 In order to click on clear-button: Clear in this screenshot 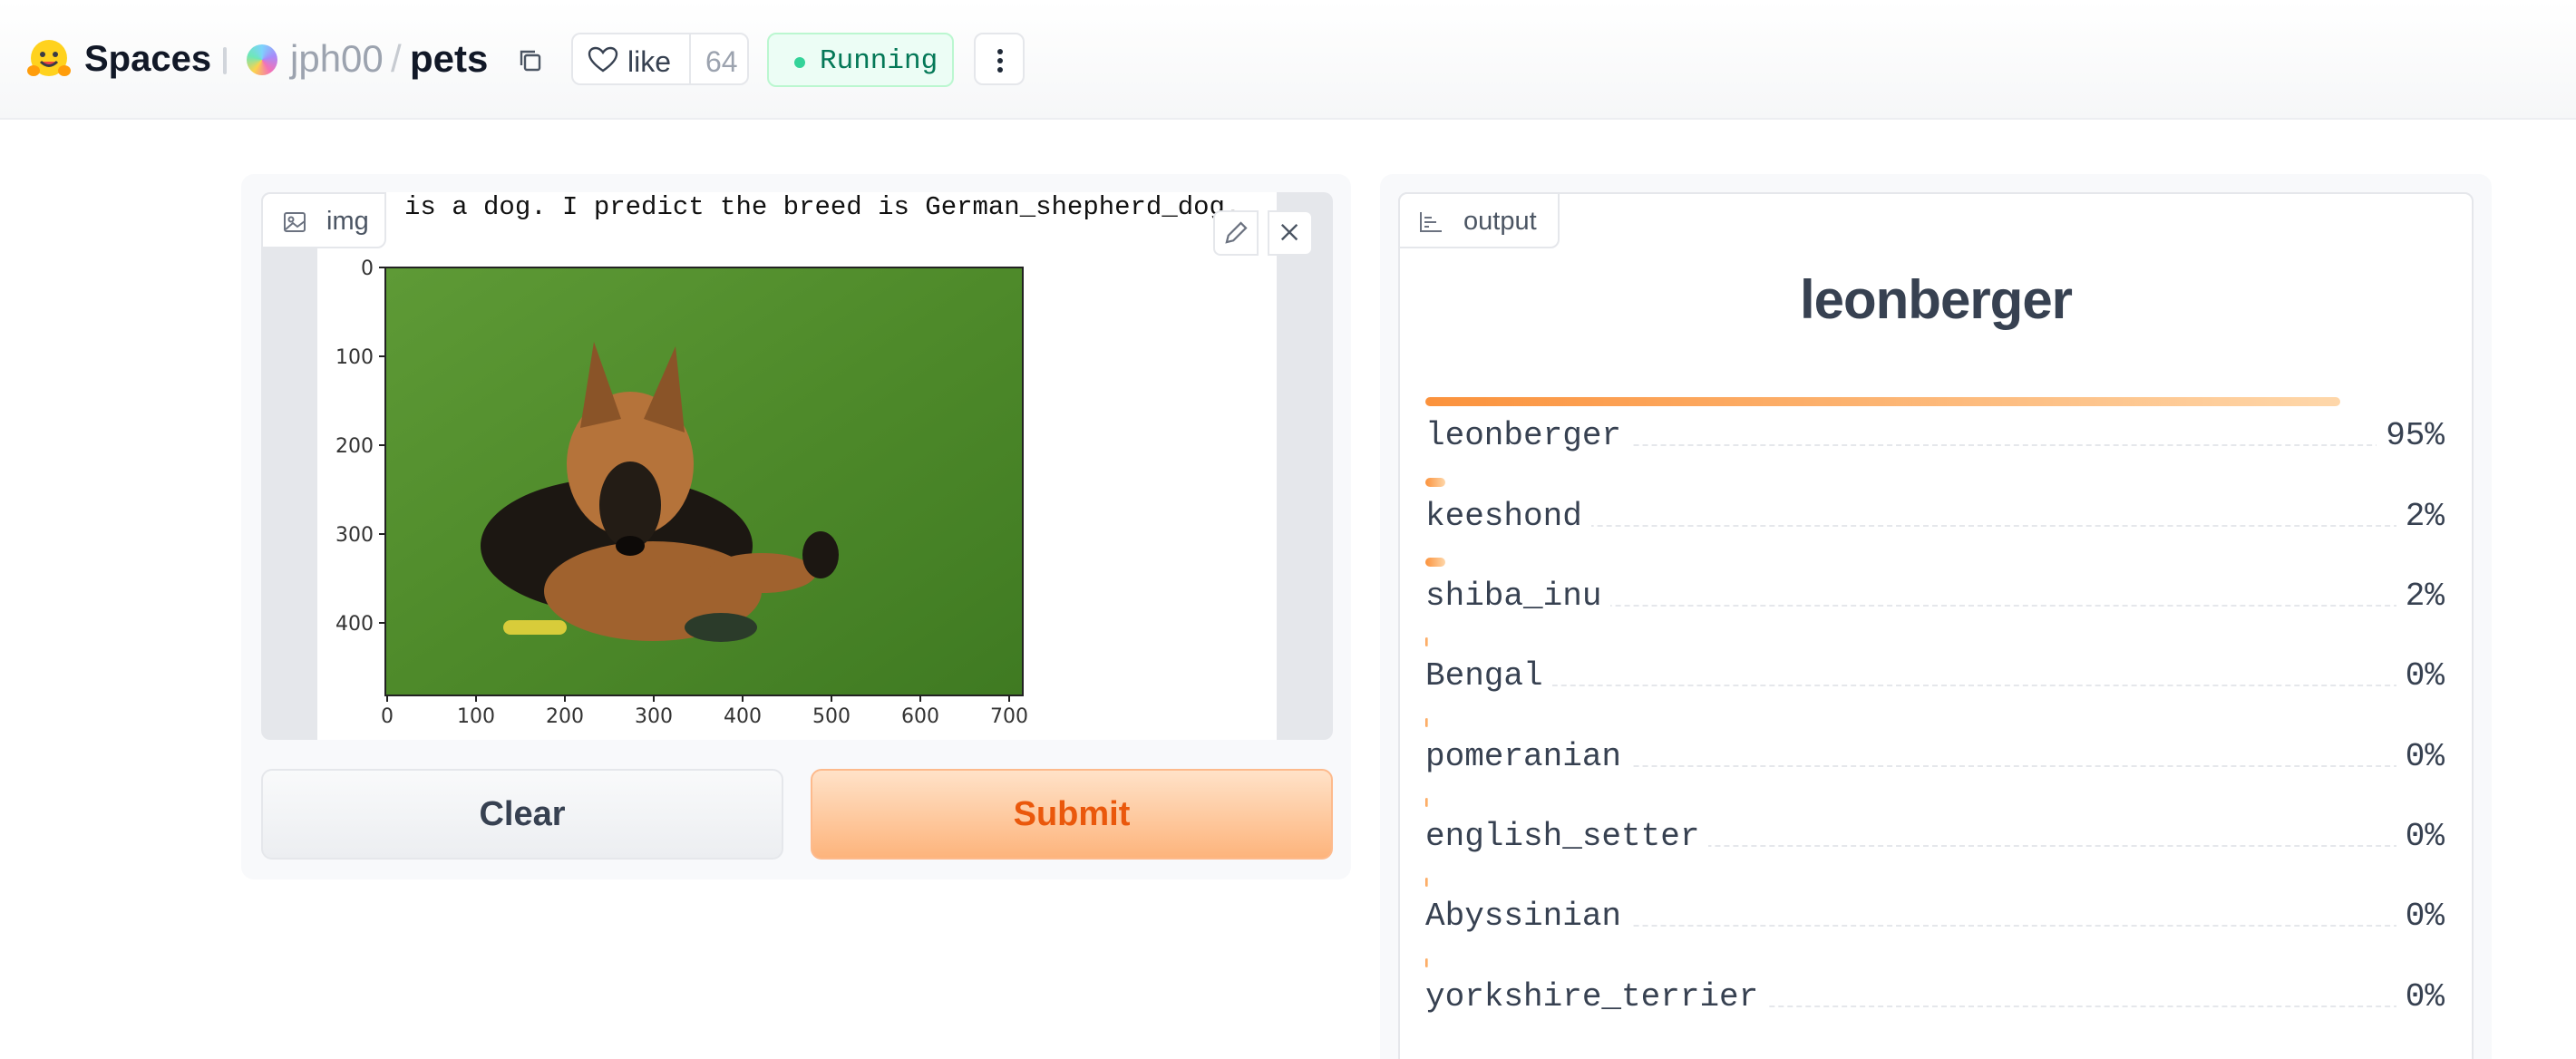, I will do `click(522, 814)`.